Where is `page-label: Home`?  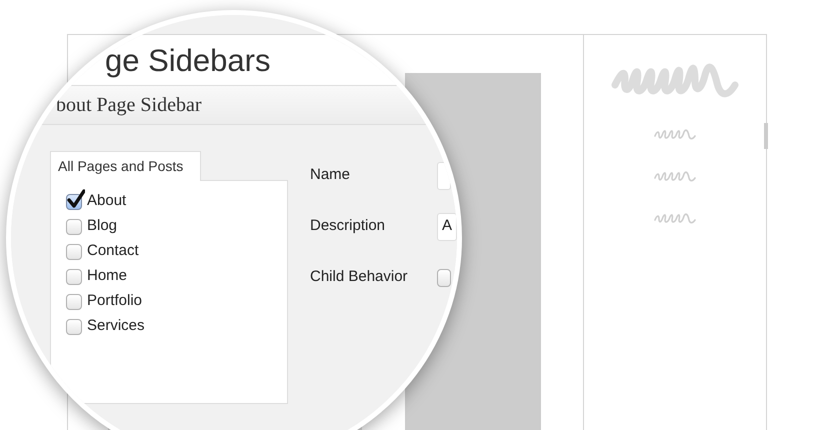 page-label: Home is located at coordinates (107, 276).